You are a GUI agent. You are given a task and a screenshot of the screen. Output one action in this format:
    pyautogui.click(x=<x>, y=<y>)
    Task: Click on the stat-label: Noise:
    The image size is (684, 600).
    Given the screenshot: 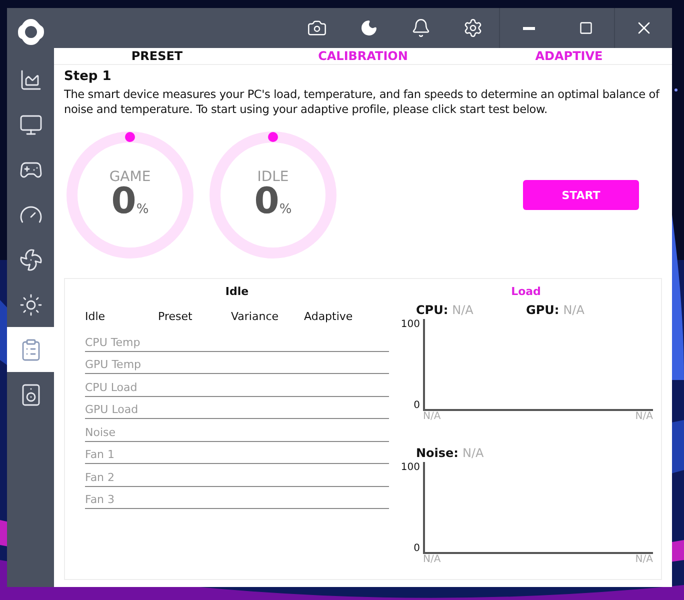 What is the action you would take?
    pyautogui.click(x=437, y=454)
    